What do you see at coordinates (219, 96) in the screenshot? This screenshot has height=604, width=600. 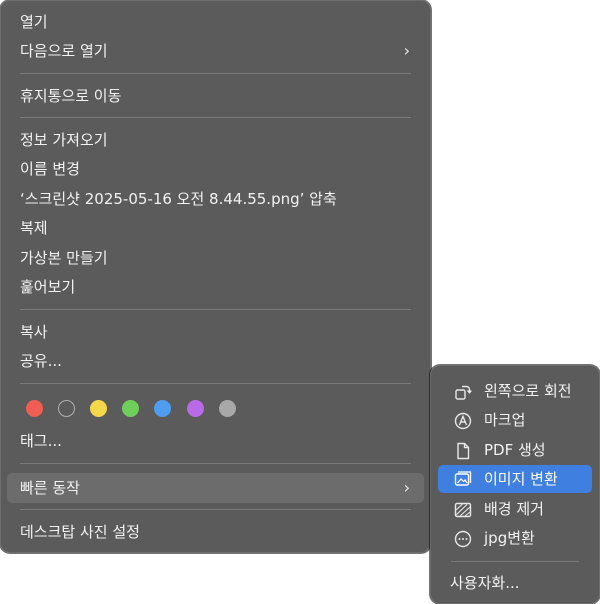 I see `menu-item-move-to-trash: 휴지통으로 이동` at bounding box center [219, 96].